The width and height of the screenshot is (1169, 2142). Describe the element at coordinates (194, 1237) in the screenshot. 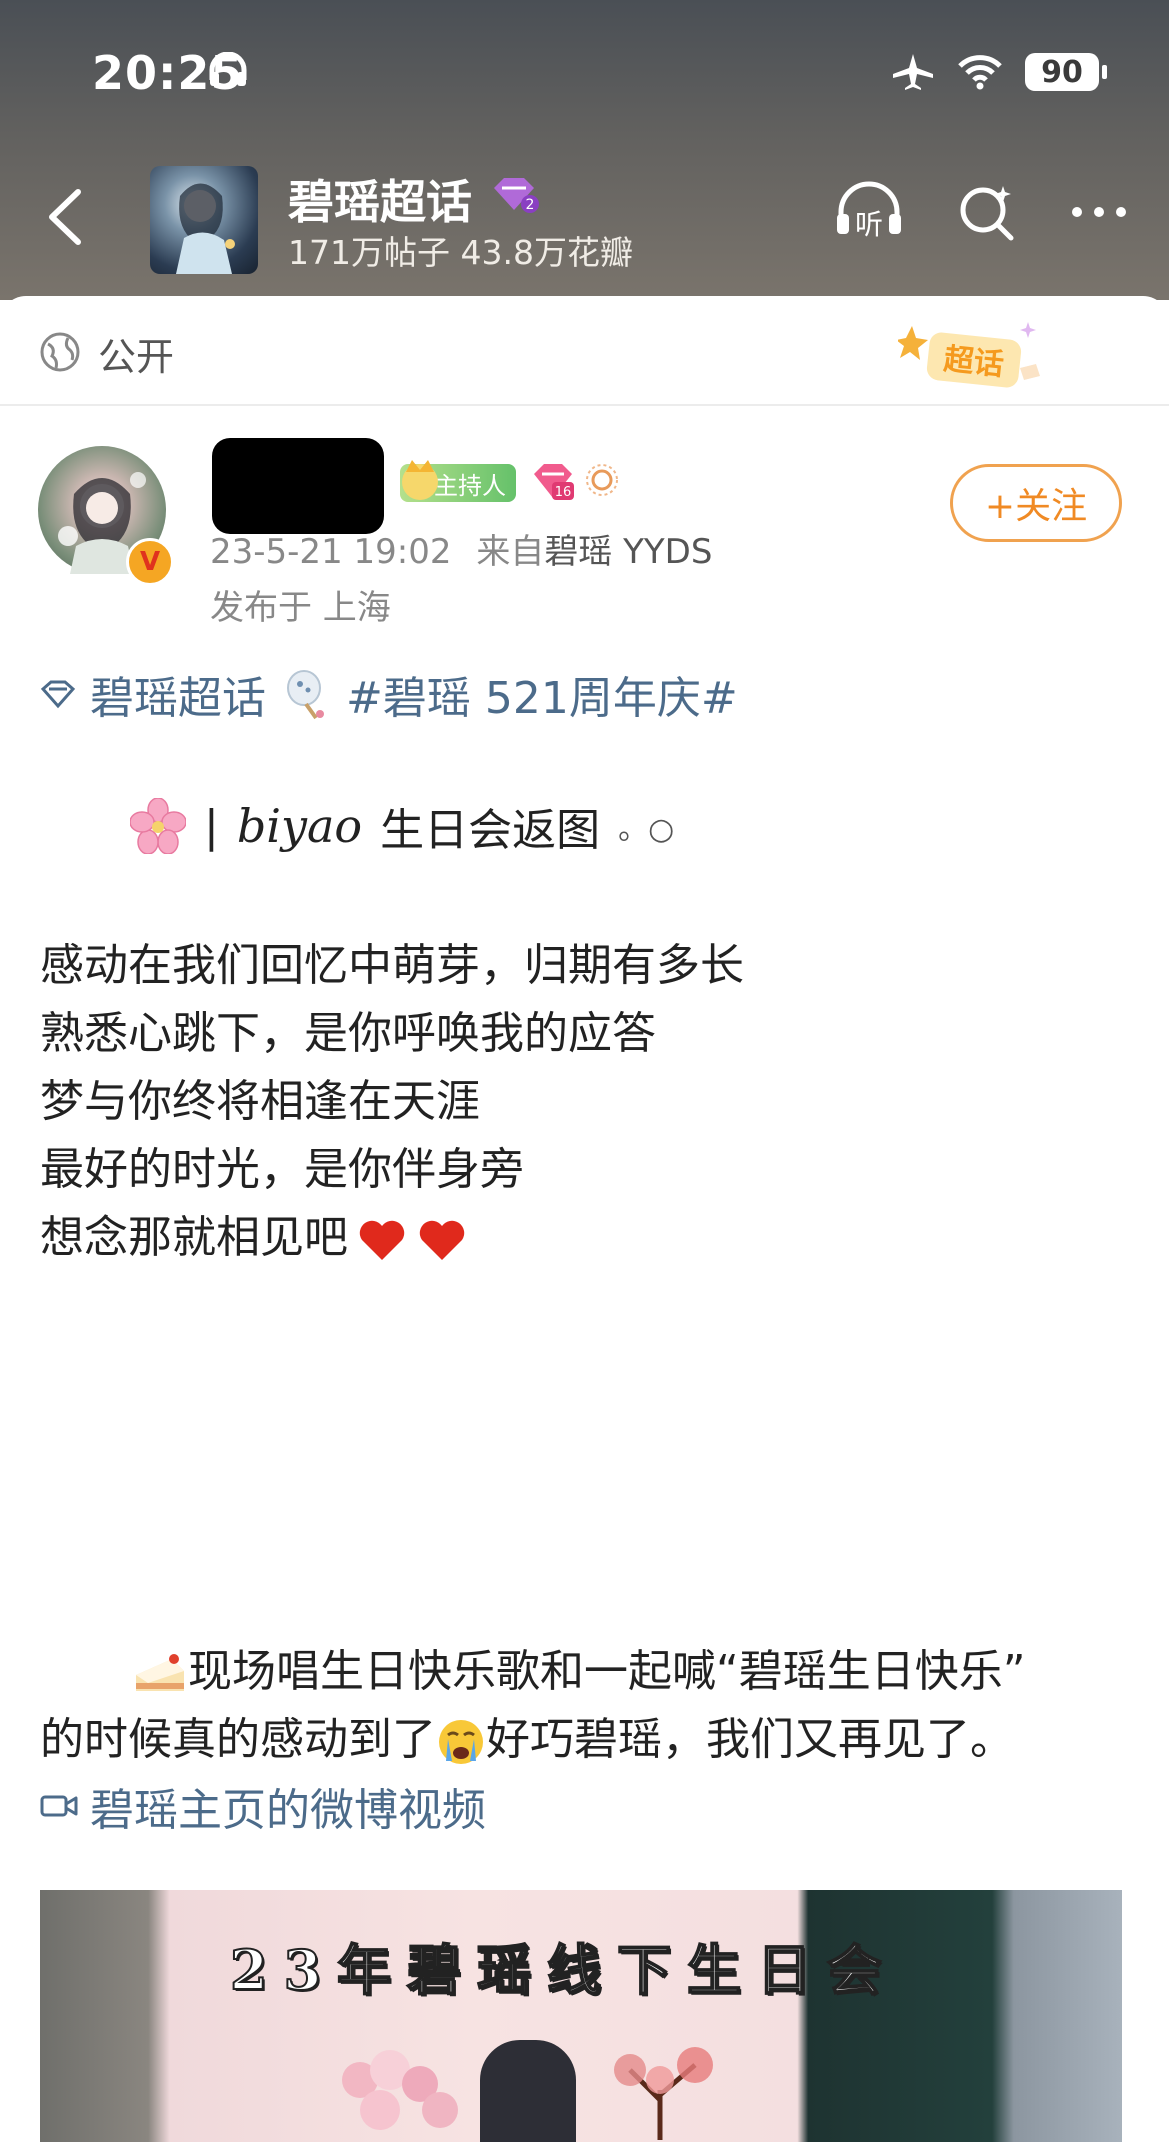

I see `poem-line: 想念那就相见吧` at that location.